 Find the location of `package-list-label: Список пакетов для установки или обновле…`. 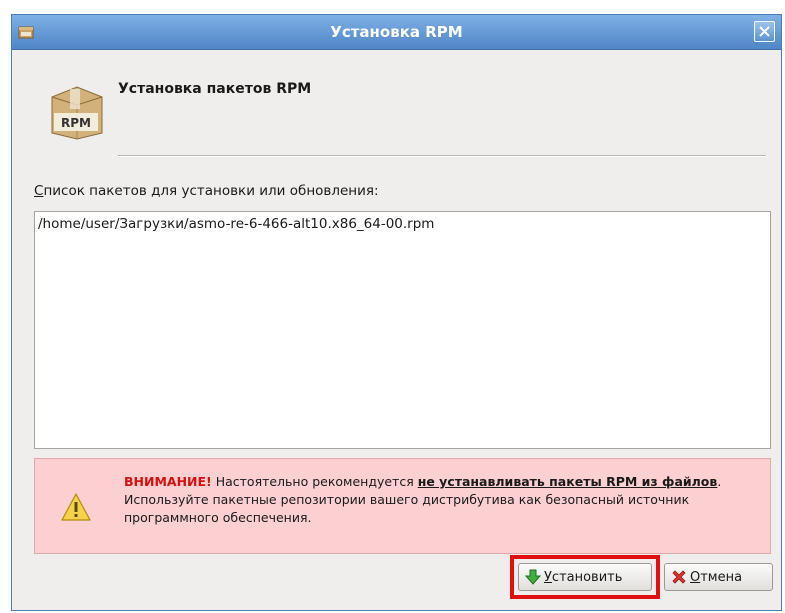

package-list-label: Список пакетов для установки или обновле… is located at coordinates (206, 191).